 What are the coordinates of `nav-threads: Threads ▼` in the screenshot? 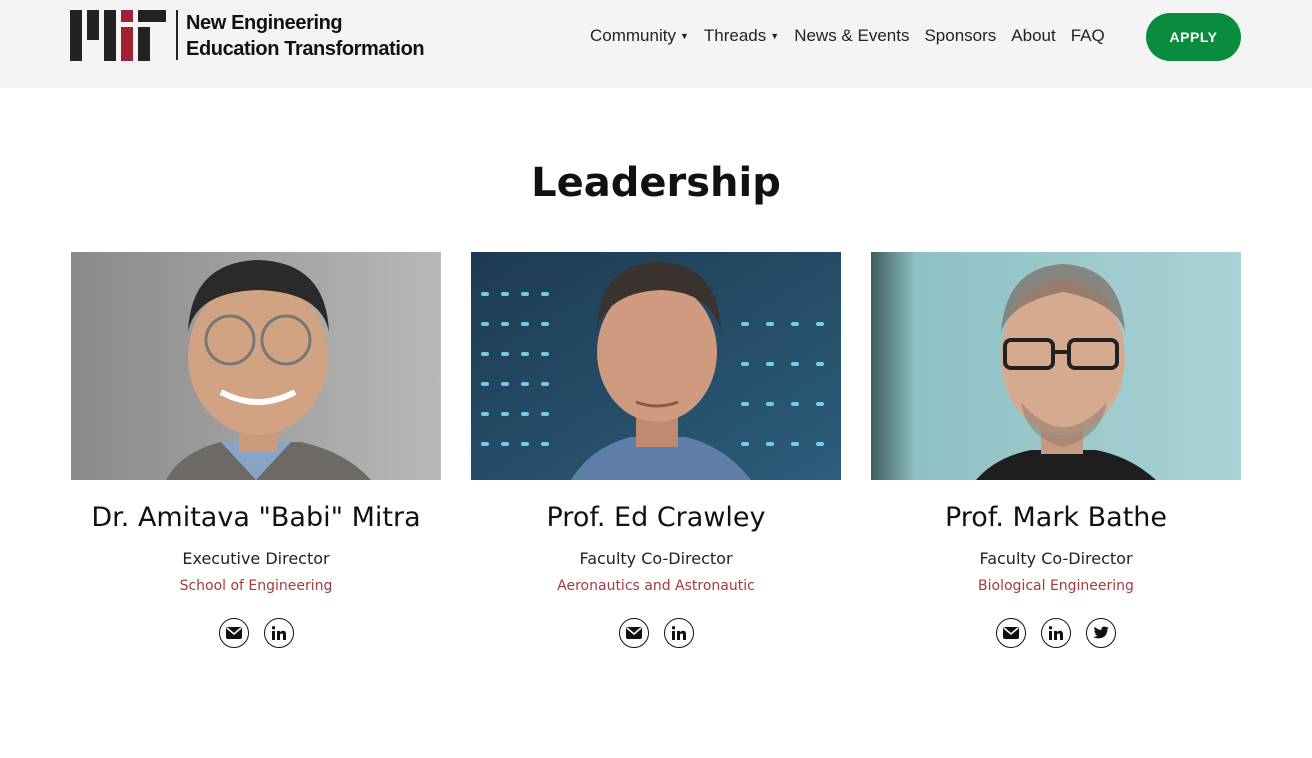 It's located at (741, 36).